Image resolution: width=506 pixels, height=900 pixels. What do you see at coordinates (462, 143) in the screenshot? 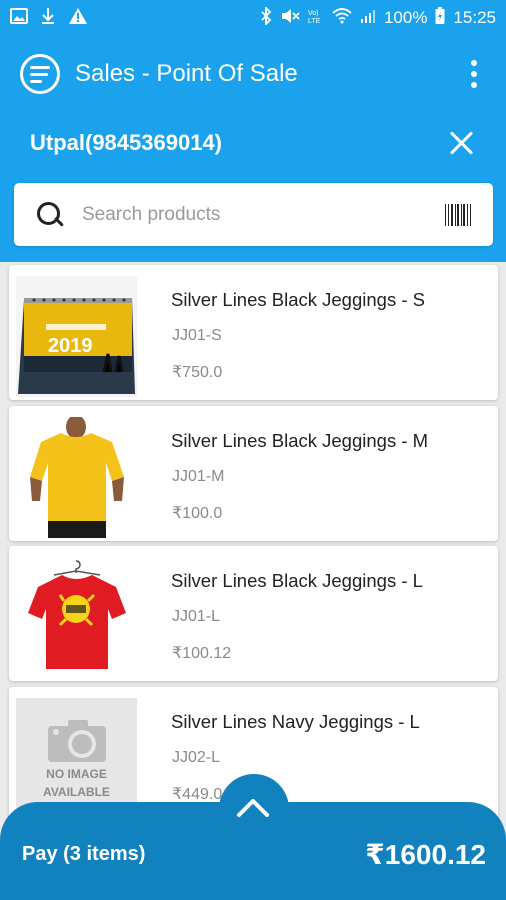
I see `clear-customer-close-icon` at bounding box center [462, 143].